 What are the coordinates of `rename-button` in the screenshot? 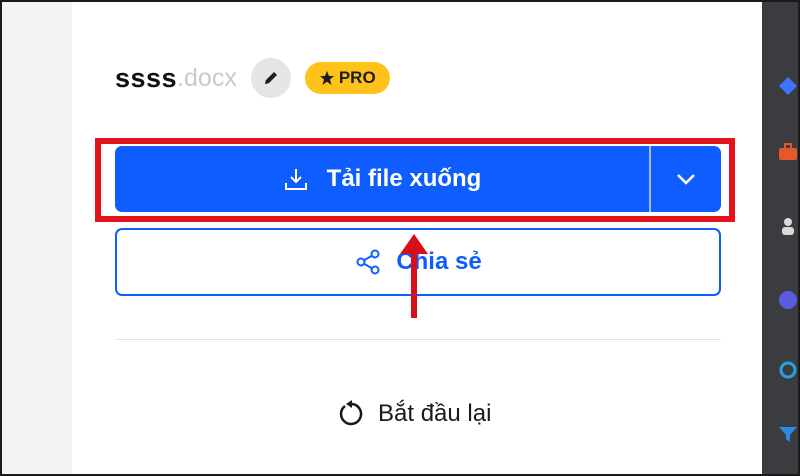 It's located at (270, 78).